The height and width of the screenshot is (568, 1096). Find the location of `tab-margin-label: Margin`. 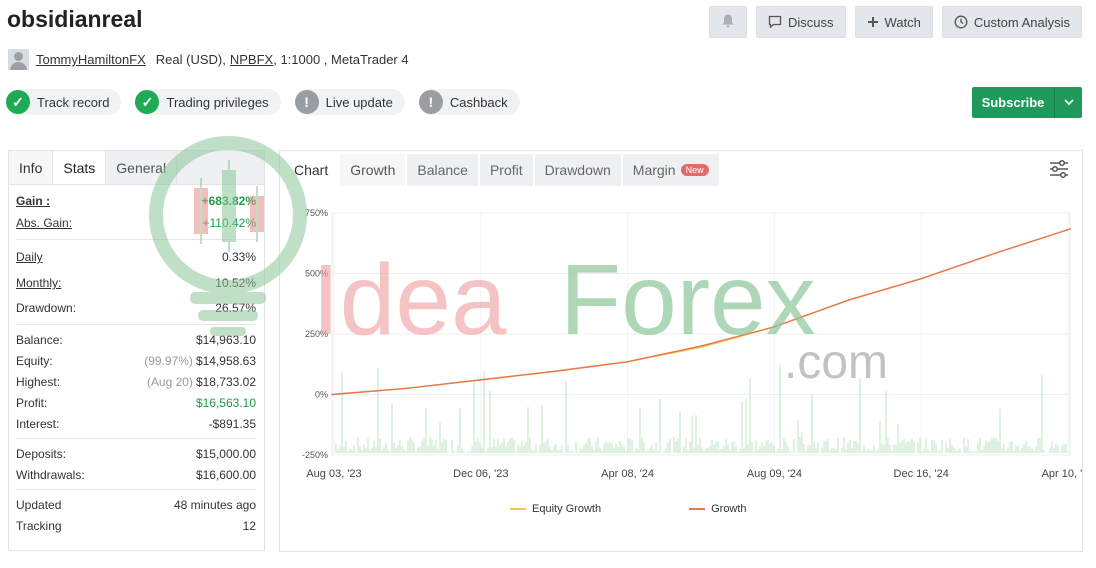

tab-margin-label: Margin is located at coordinates (654, 170).